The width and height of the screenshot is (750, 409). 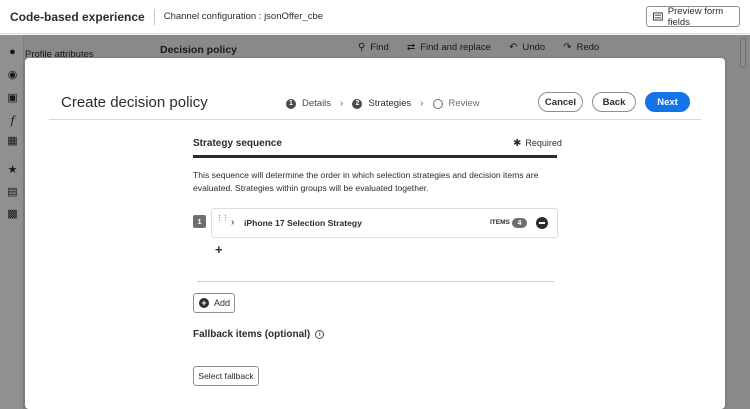 What do you see at coordinates (291, 103) in the screenshot?
I see `step-number: 1` at bounding box center [291, 103].